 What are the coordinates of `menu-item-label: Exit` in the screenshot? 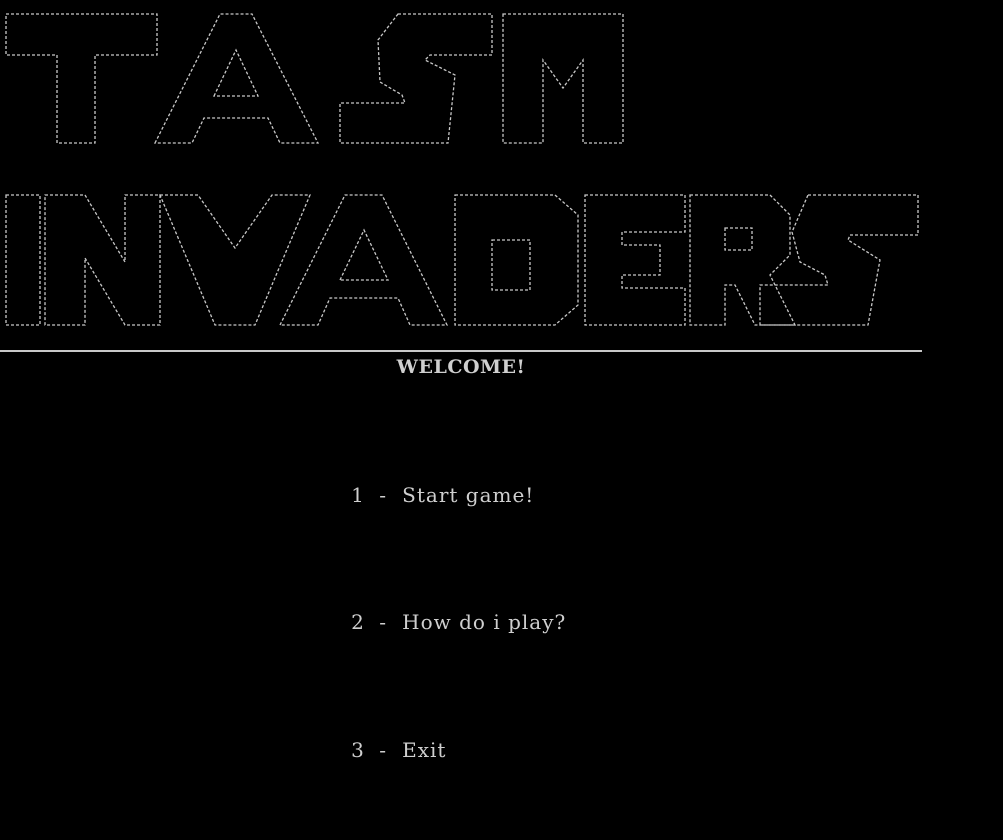 It's located at (424, 749).